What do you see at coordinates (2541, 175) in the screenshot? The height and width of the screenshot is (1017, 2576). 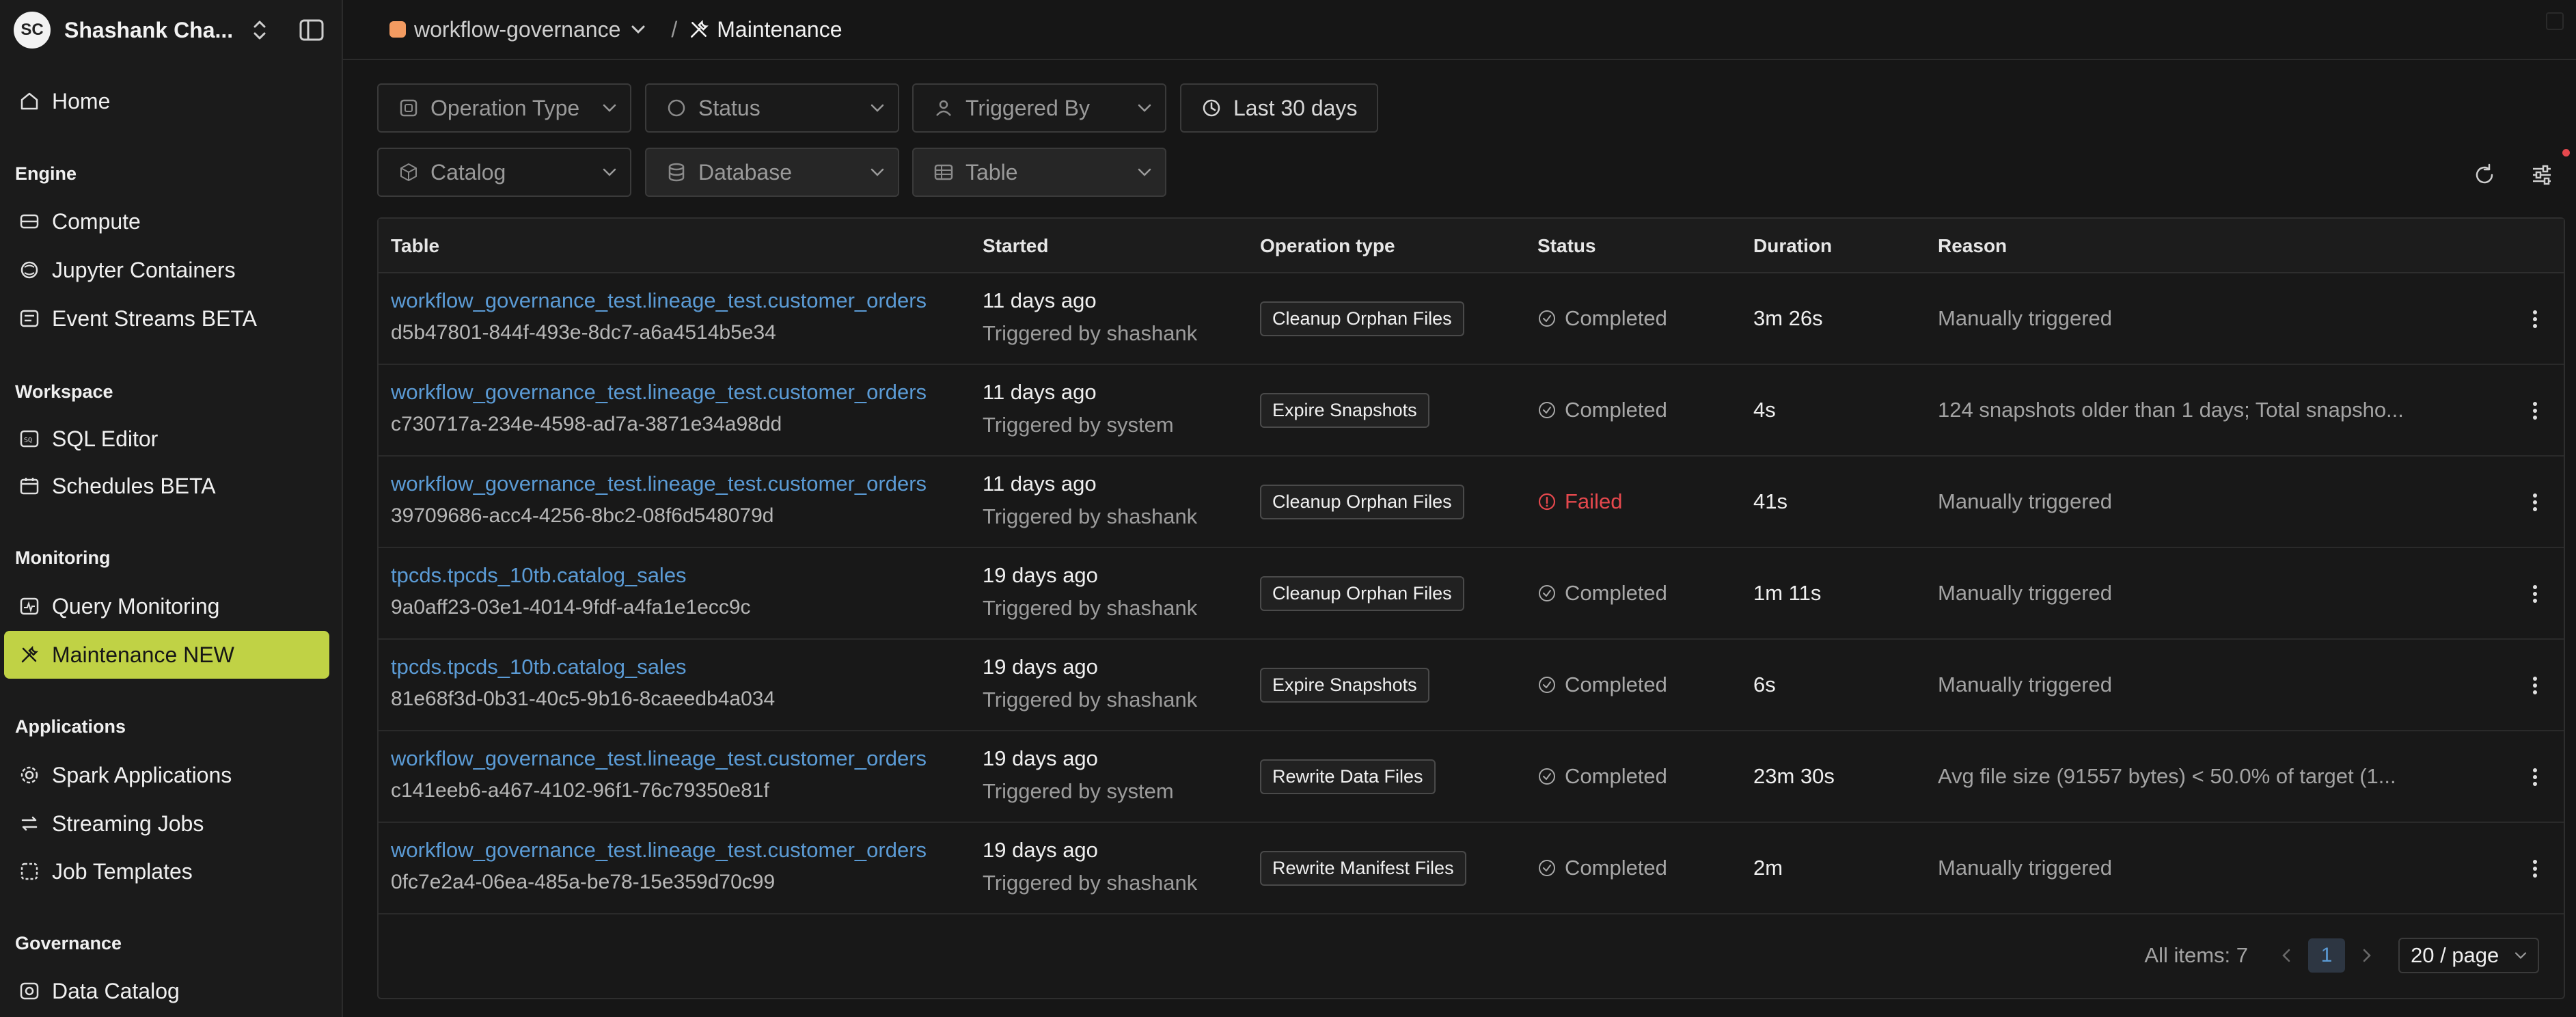 I see `settings-sliders-icon` at bounding box center [2541, 175].